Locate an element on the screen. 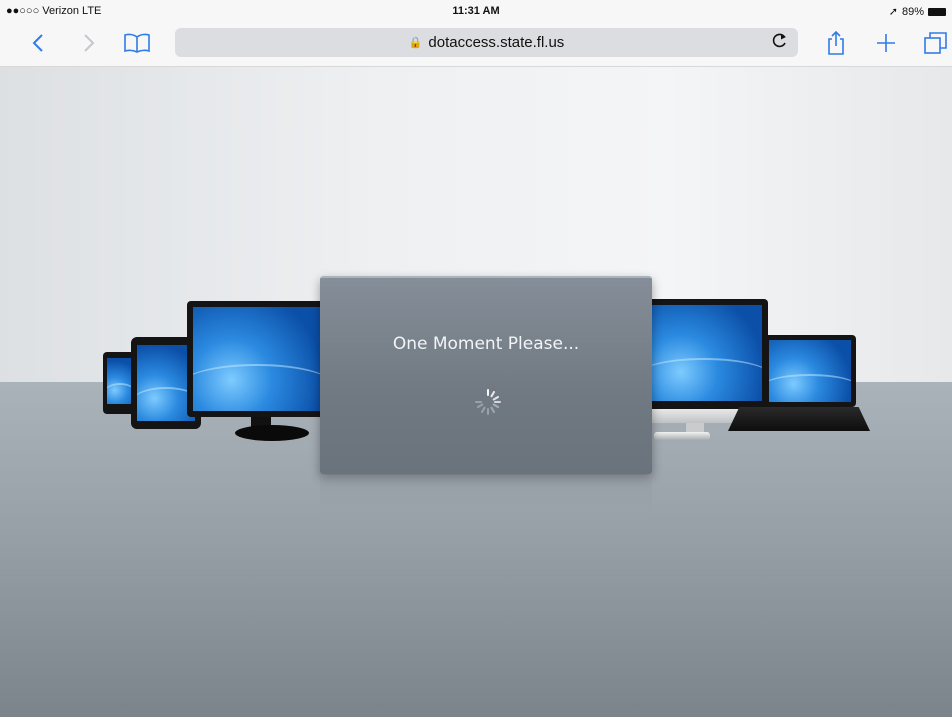 The height and width of the screenshot is (717, 952). tabs-icon is located at coordinates (935, 43).